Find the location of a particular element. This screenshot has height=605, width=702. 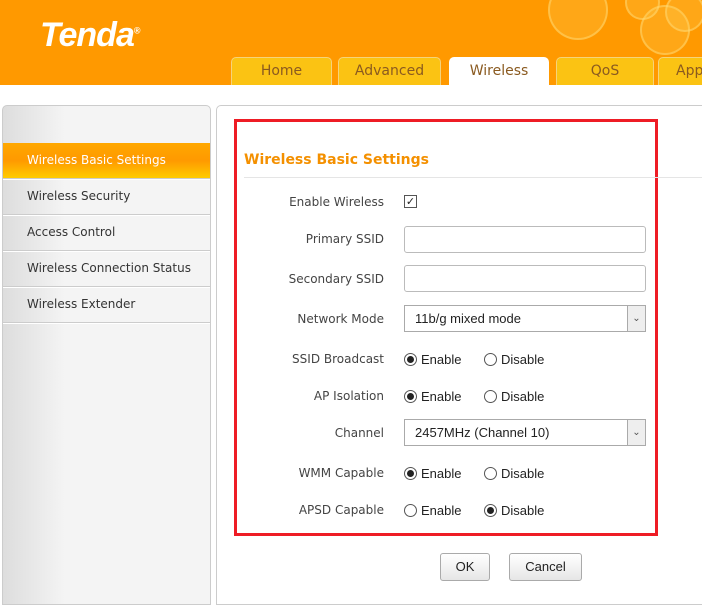

tenda-logo: Tenda® is located at coordinates (90, 35).